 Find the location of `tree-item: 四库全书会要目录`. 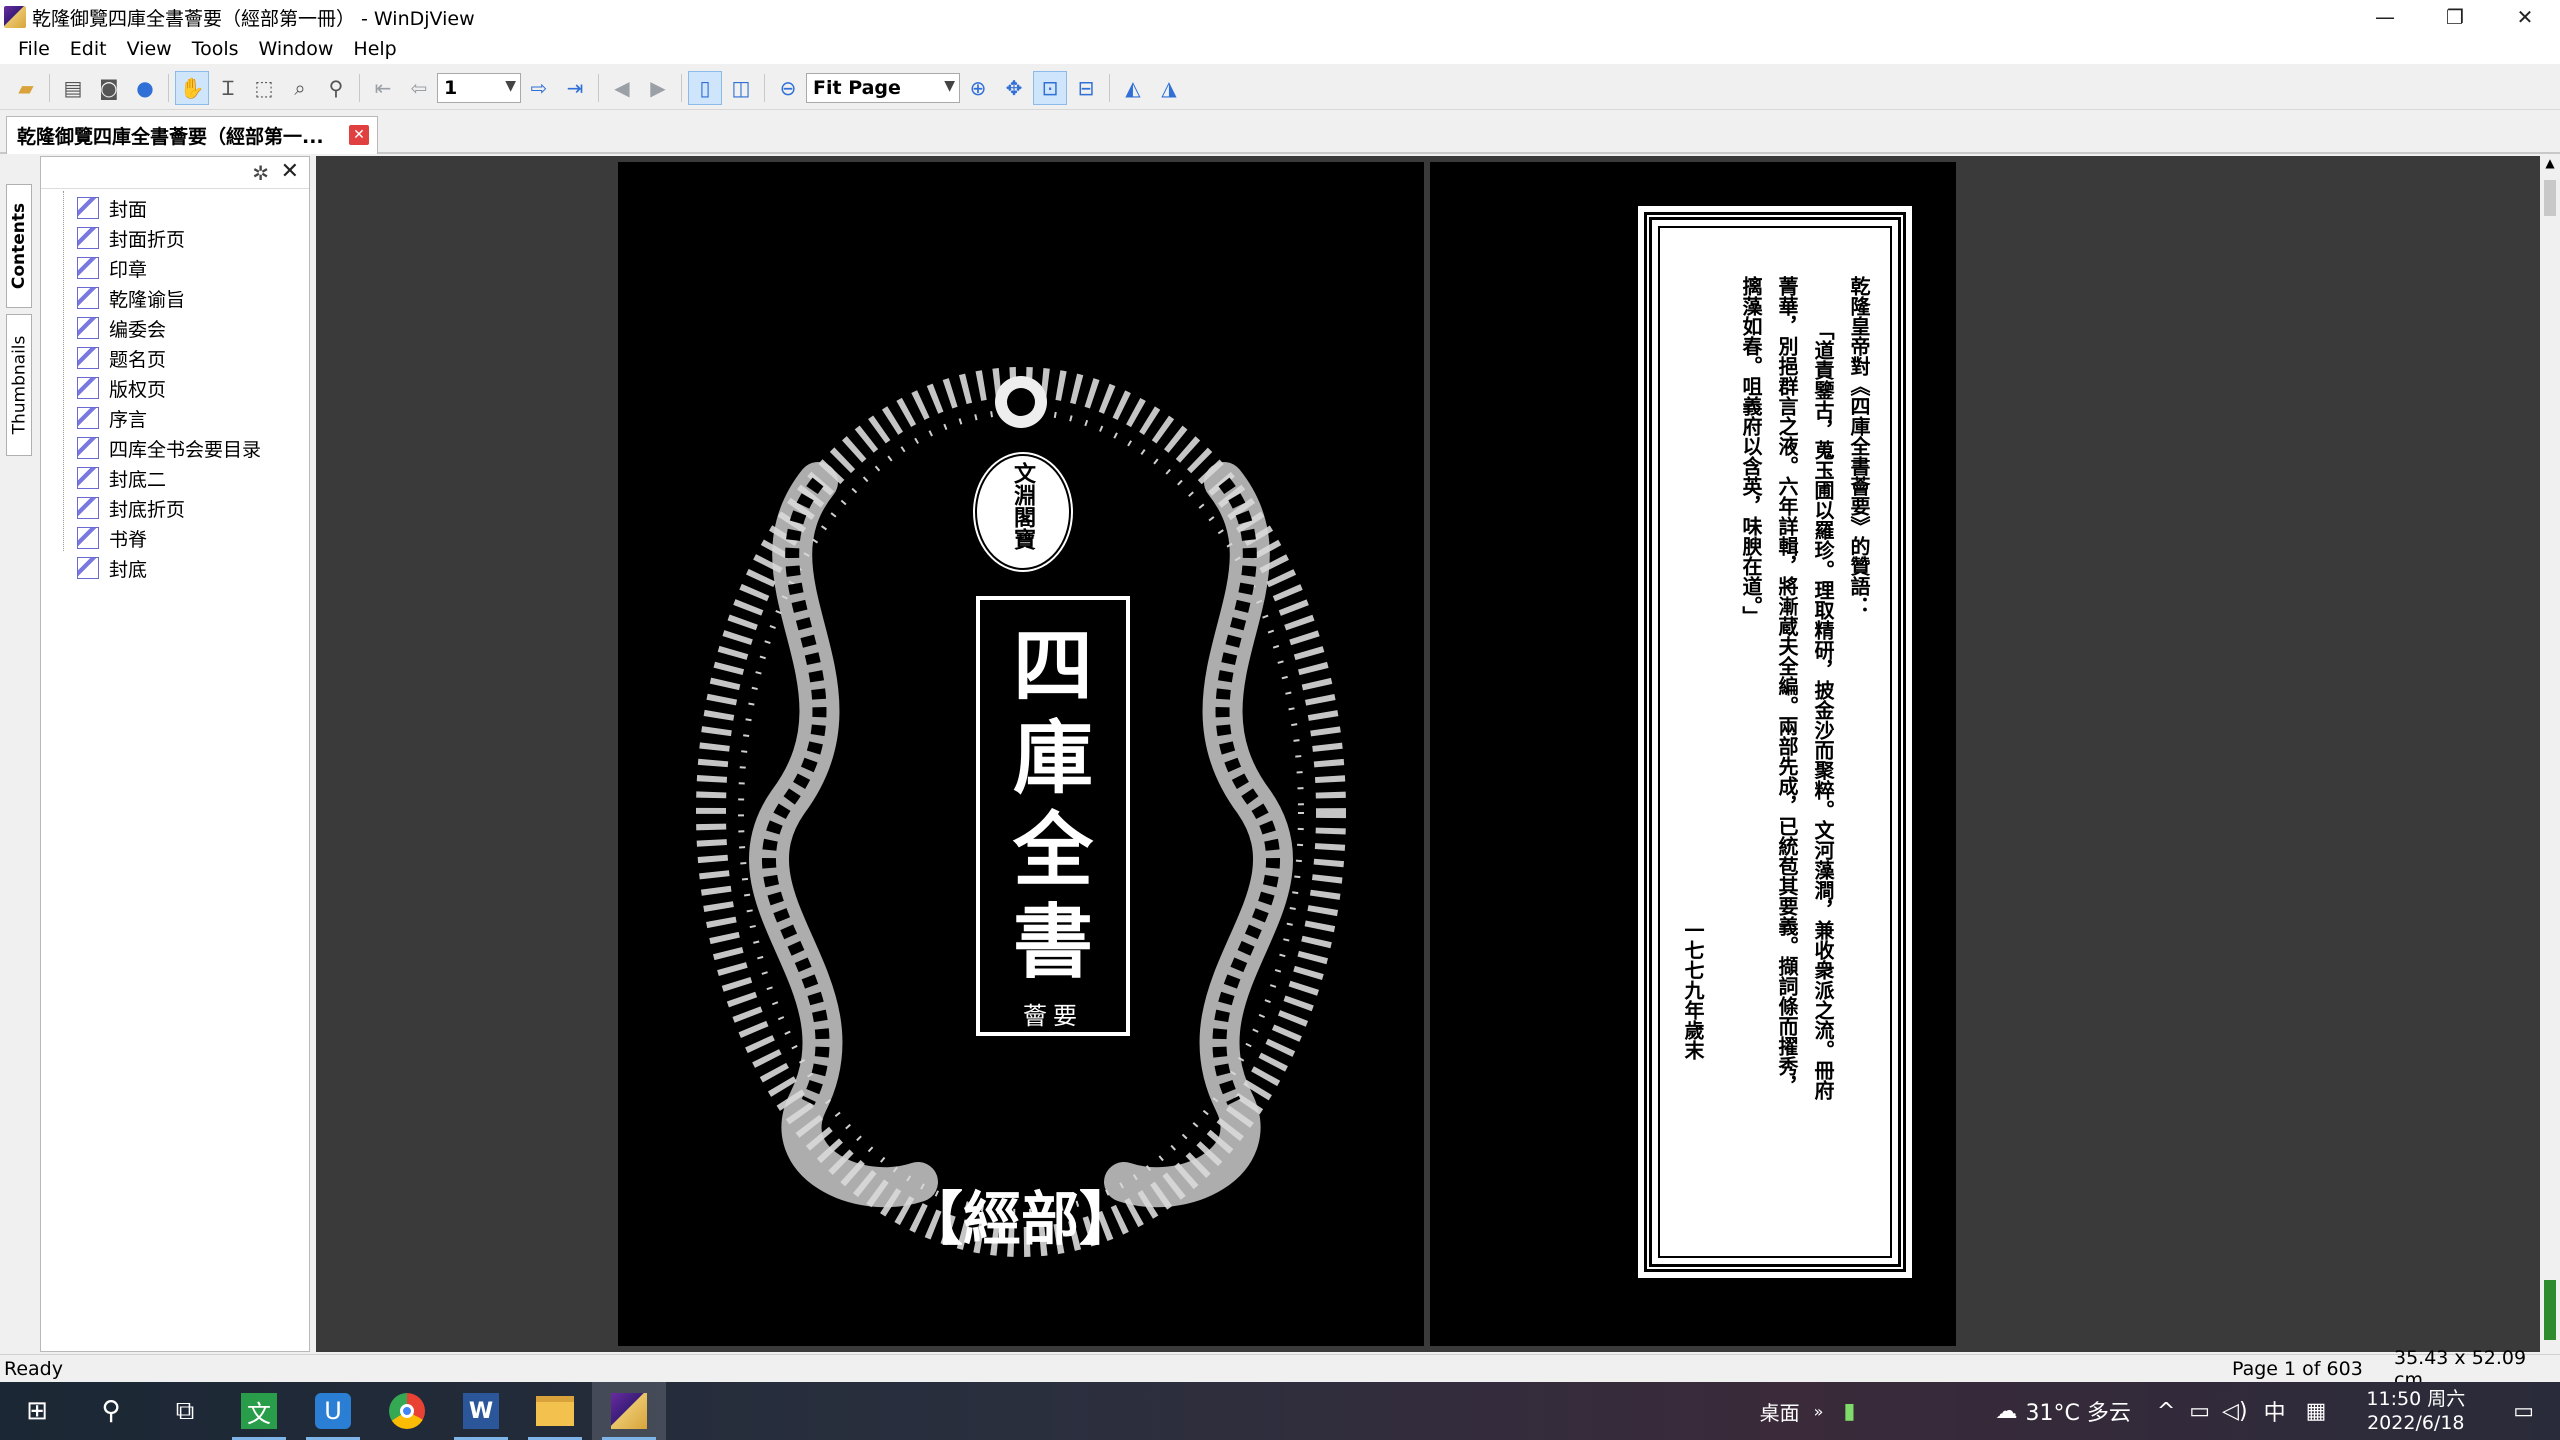

tree-item: 四库全书会要目录 is located at coordinates (175, 448).